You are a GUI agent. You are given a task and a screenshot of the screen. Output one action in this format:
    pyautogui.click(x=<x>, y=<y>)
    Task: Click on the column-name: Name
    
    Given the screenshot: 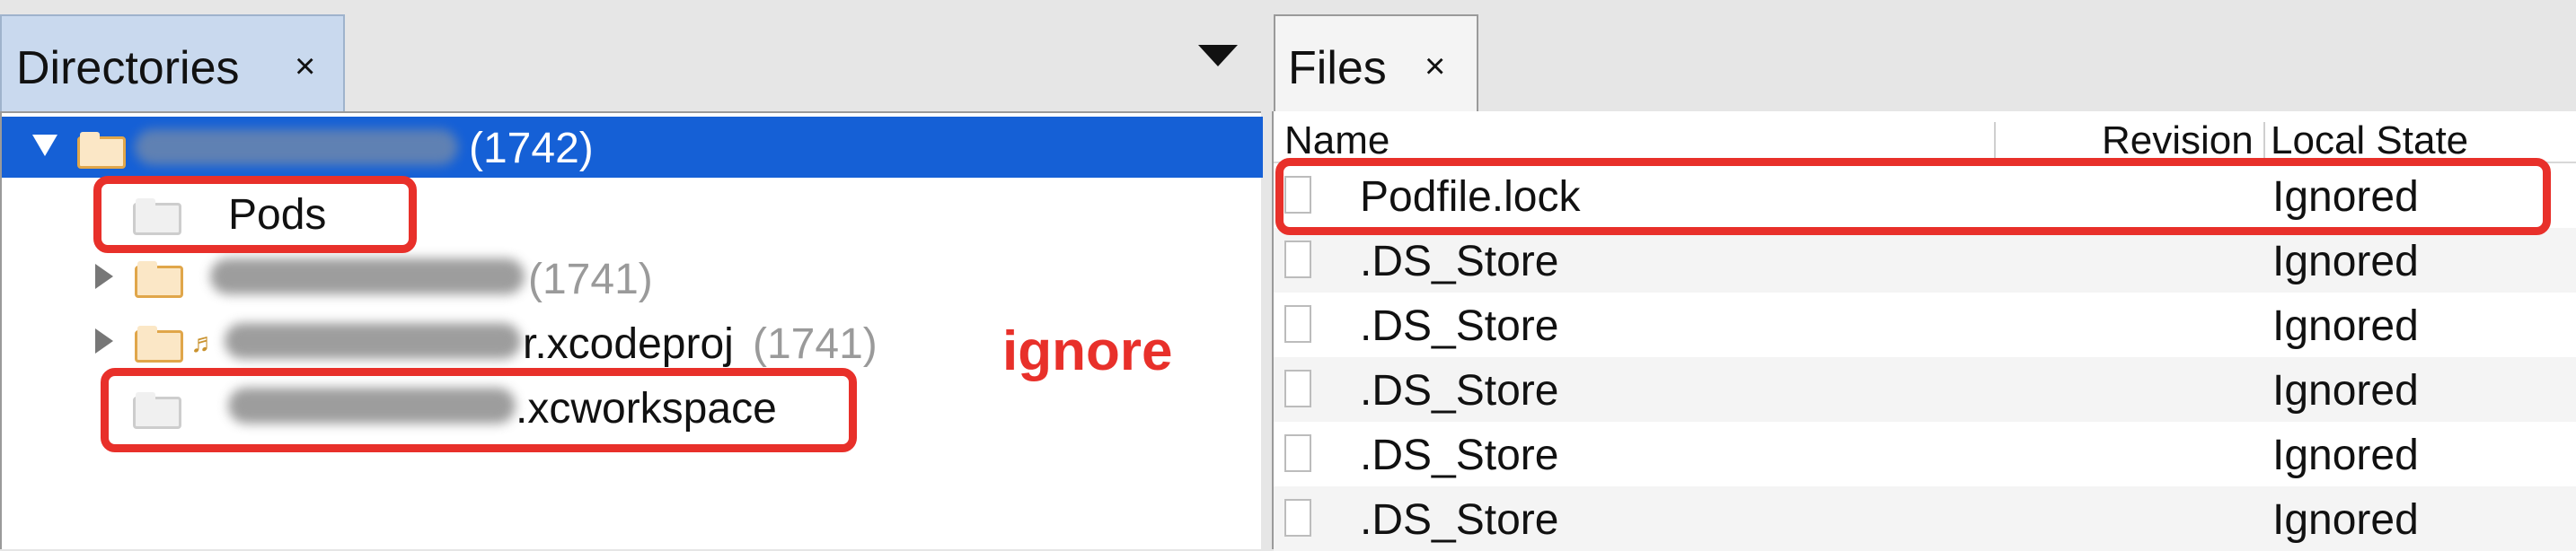 What is the action you would take?
    pyautogui.click(x=1336, y=140)
    